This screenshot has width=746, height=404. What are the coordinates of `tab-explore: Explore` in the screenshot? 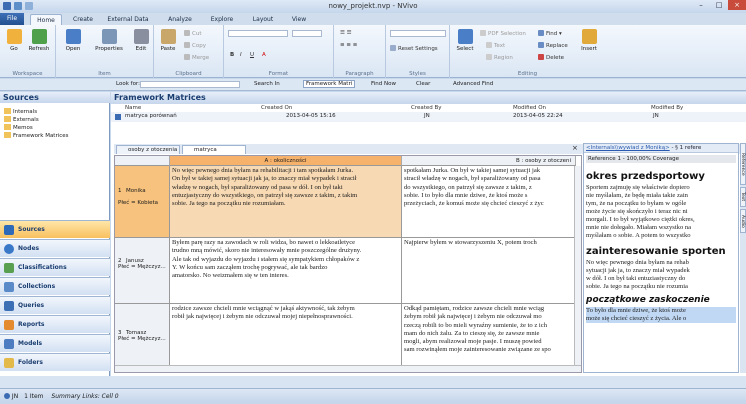 It's located at (222, 19).